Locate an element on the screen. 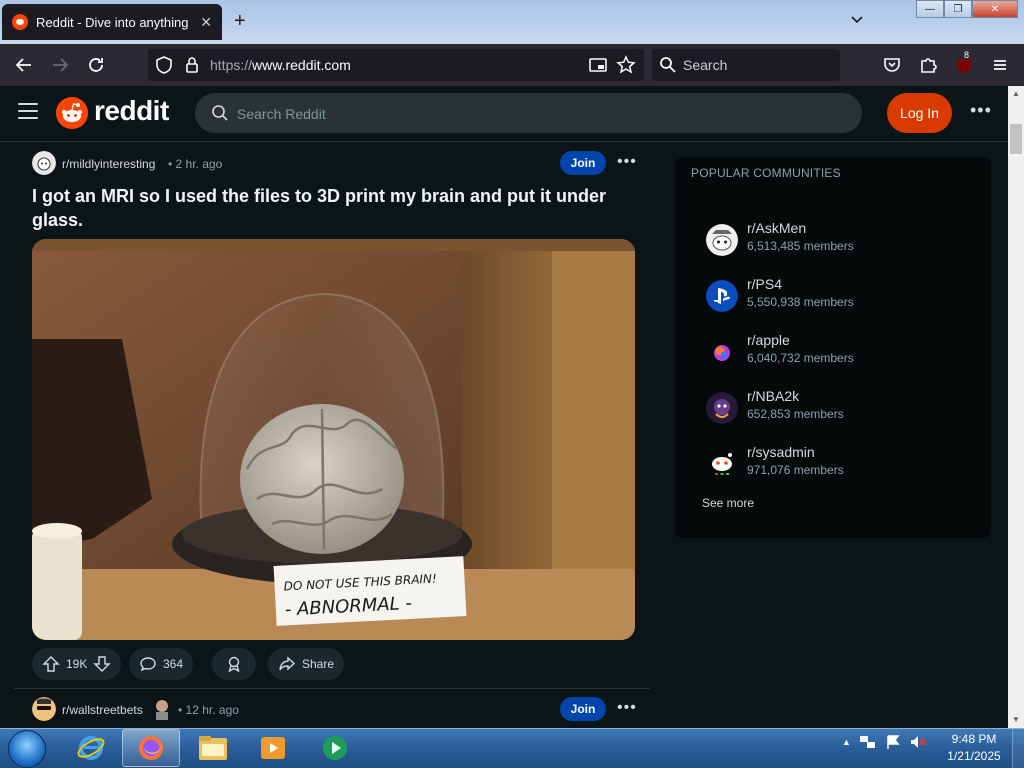 The height and width of the screenshot is (768, 1024). community-members: 5,550,938 members is located at coordinates (800, 302).